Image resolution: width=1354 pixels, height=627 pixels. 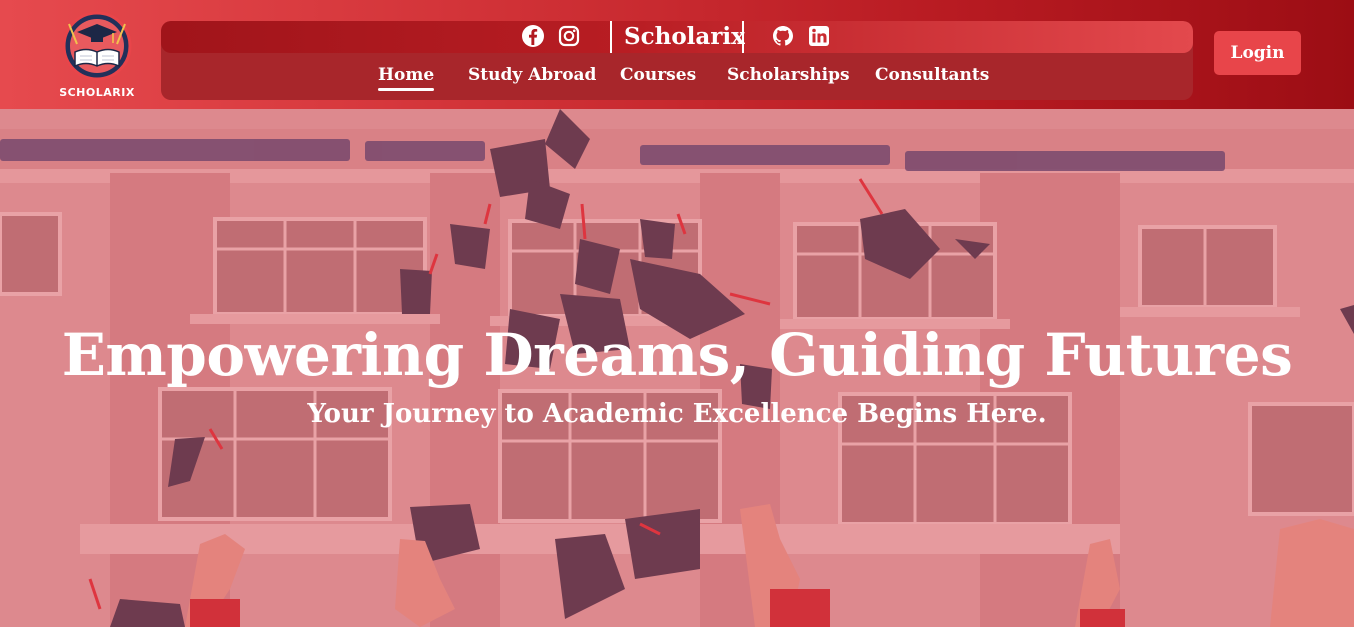 What do you see at coordinates (1257, 53) in the screenshot?
I see `login-button: Login` at bounding box center [1257, 53].